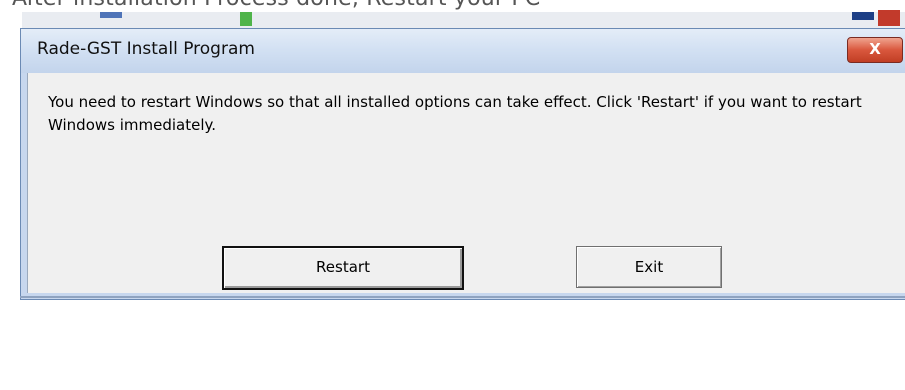  I want to click on close-icon: X, so click(875, 49).